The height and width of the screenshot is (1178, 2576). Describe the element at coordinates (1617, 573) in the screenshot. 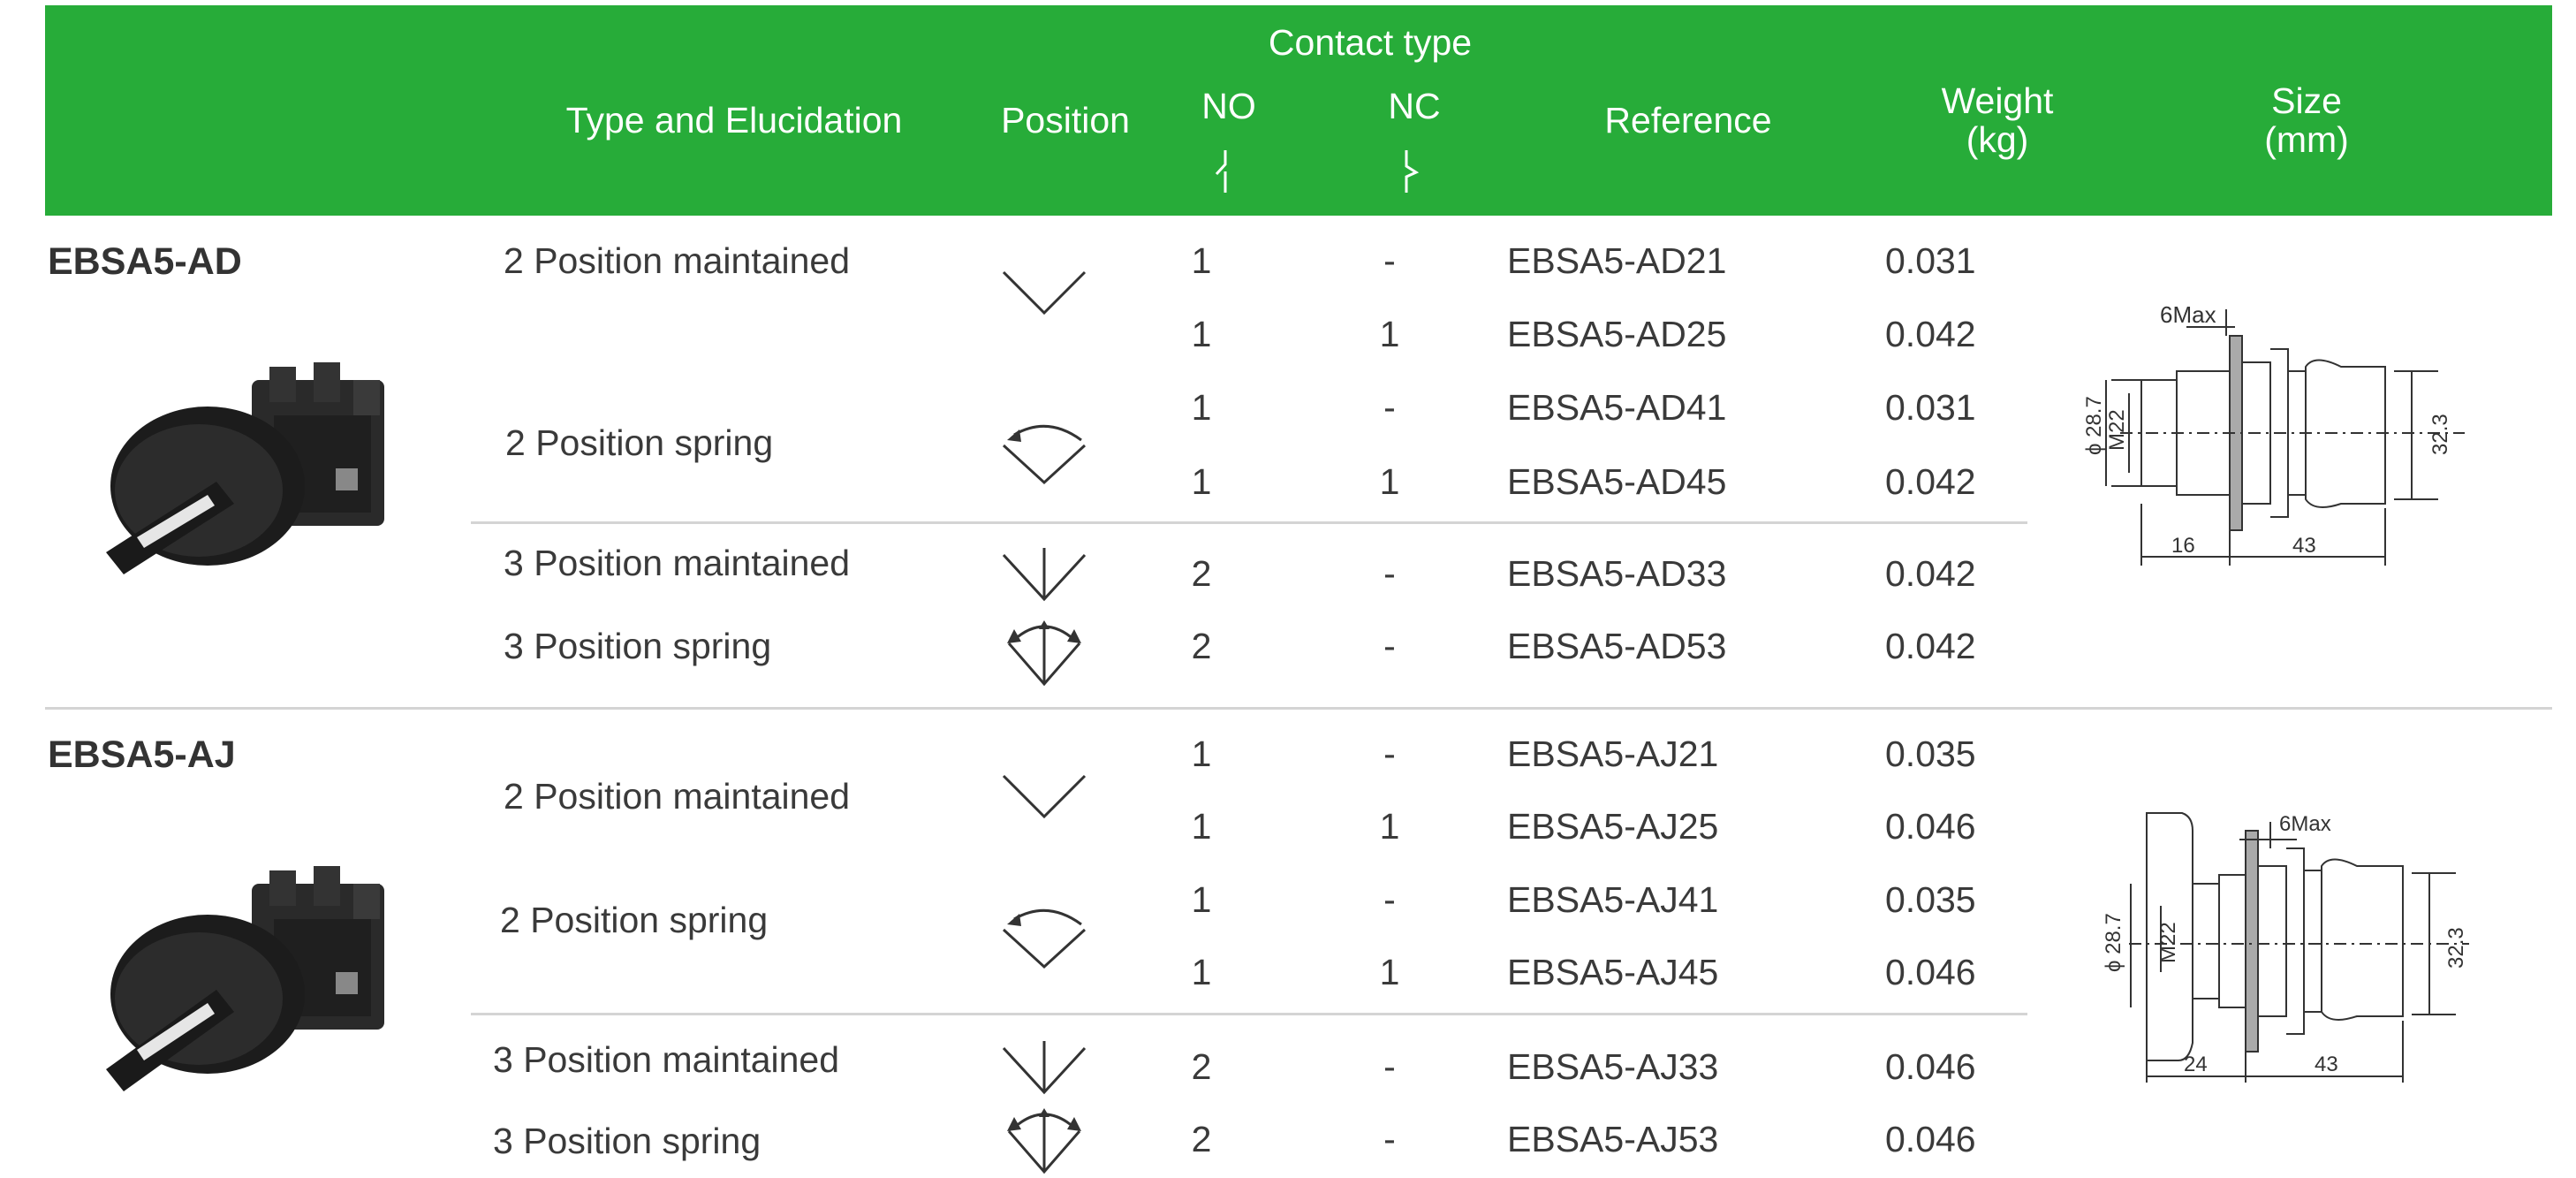

I see `reference-value: EBSA5-AD33` at that location.